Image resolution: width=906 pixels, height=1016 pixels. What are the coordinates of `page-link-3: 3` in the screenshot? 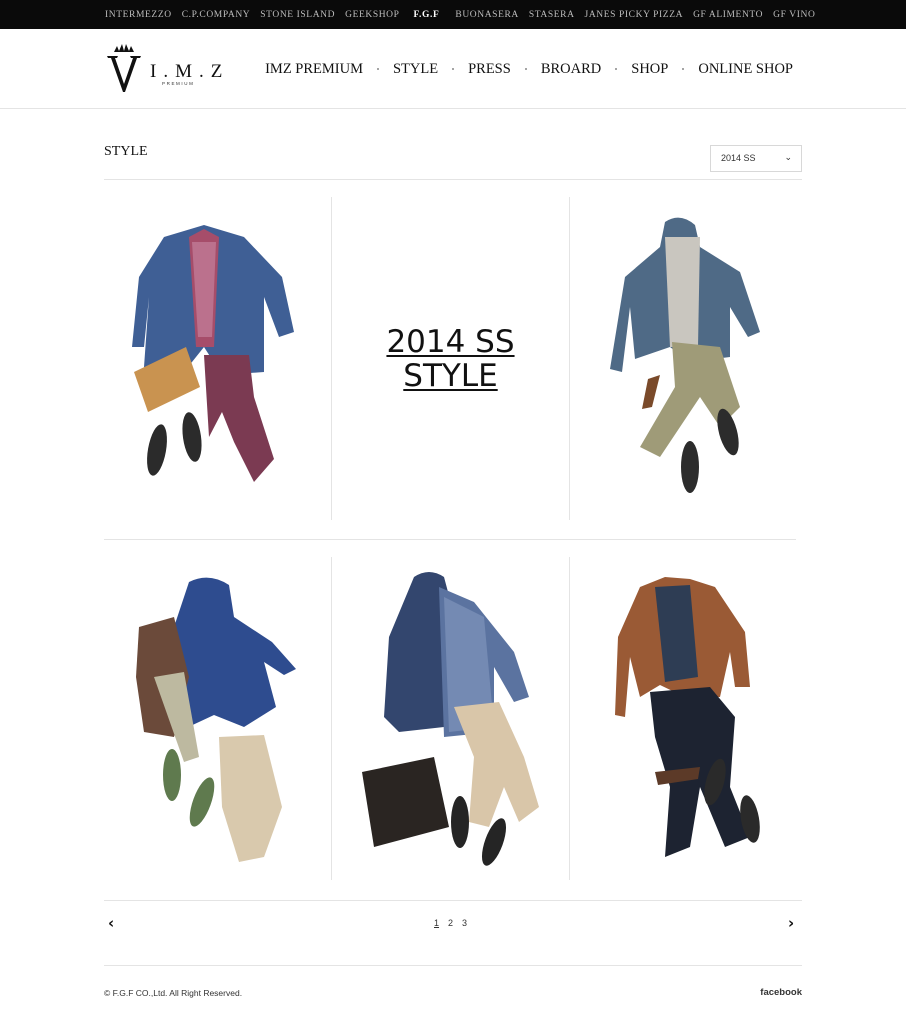 It's located at (464, 923).